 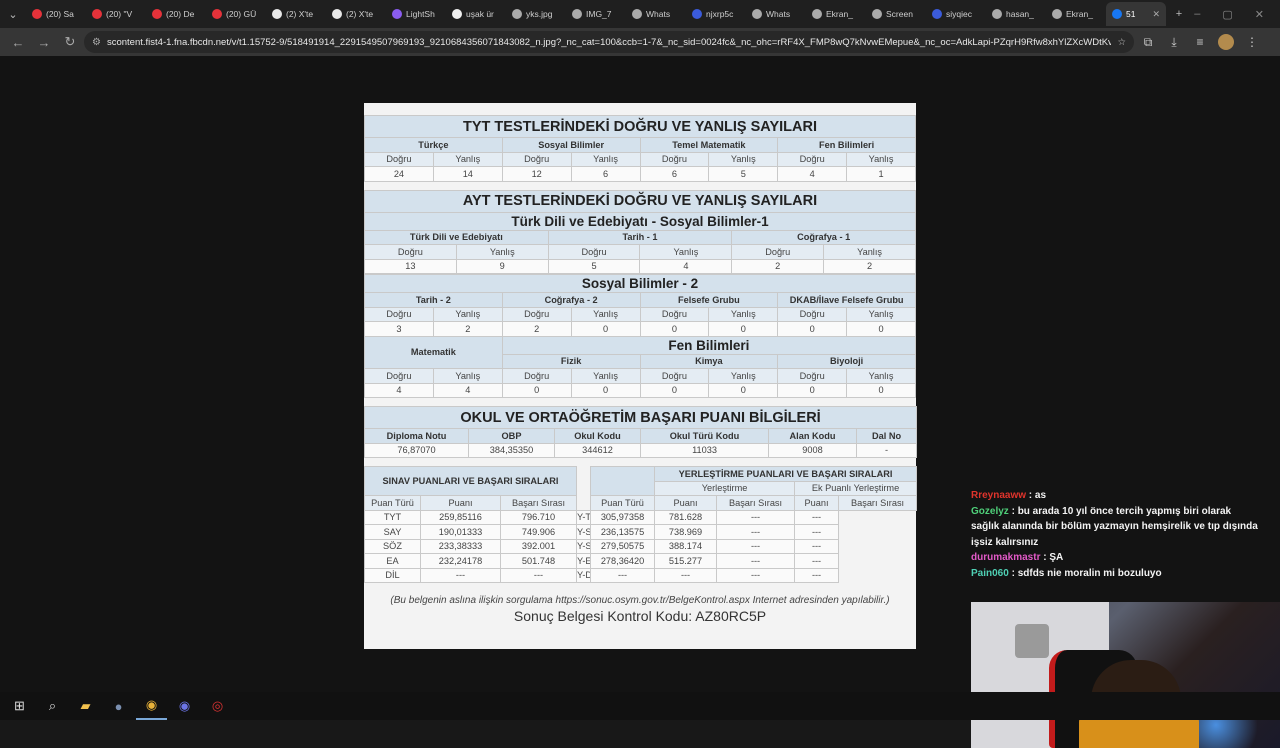 I want to click on minimize-icon: –, so click(x=1197, y=14).